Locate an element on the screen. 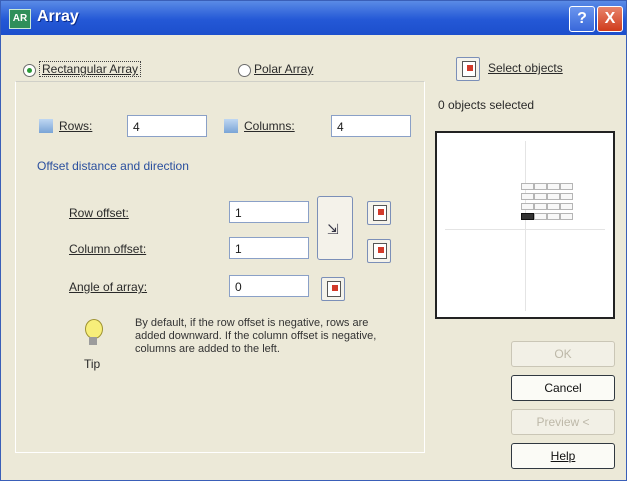  pick-column-offset-button is located at coordinates (379, 251).